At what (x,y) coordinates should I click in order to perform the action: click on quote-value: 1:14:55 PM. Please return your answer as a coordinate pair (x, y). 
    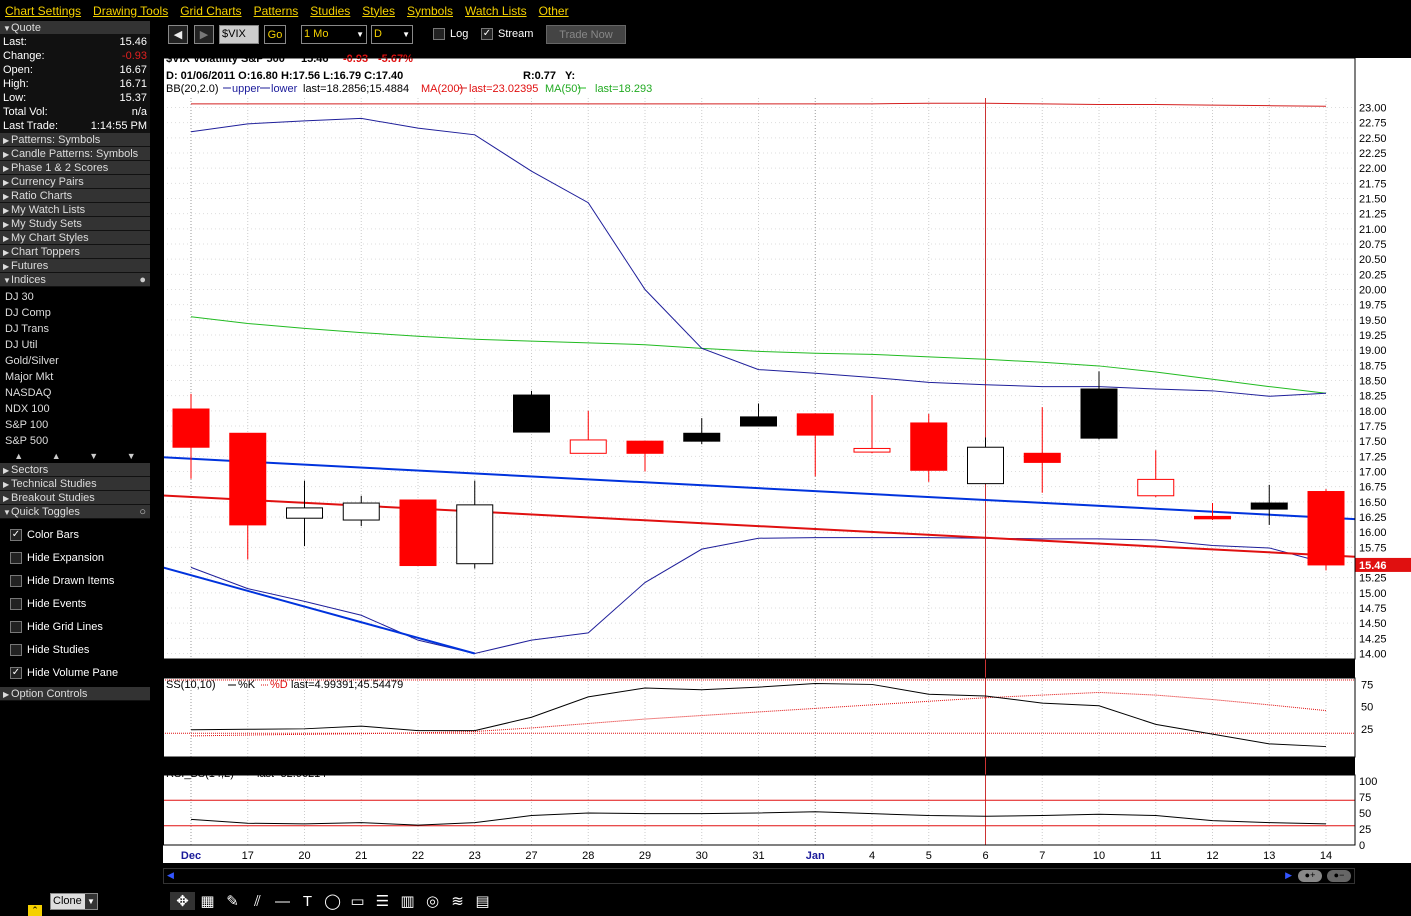
    Looking at the image, I should click on (118, 126).